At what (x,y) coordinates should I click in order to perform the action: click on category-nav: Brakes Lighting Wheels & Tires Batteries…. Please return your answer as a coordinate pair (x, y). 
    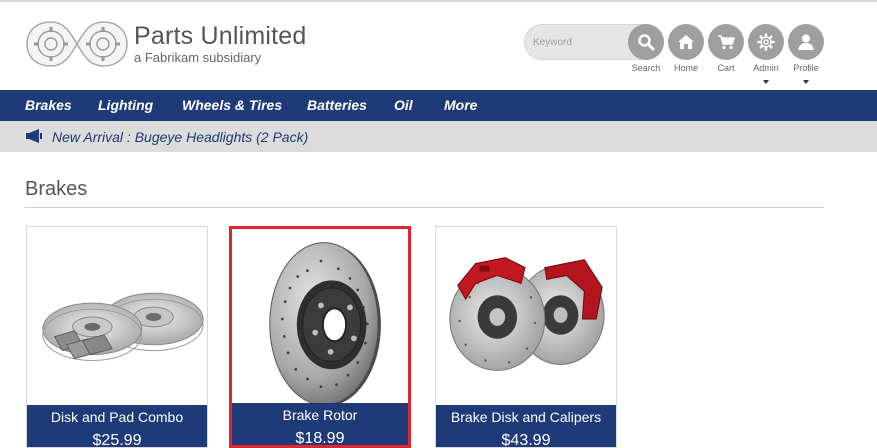
    Looking at the image, I should click on (438, 105).